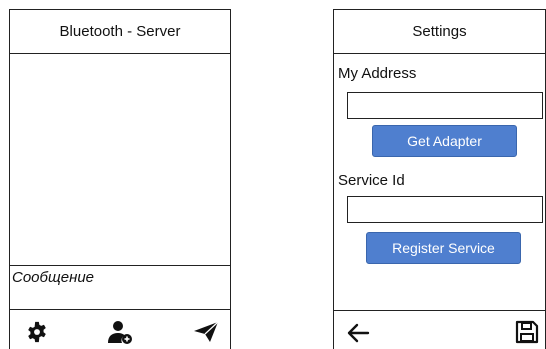 This screenshot has width=546, height=349. Describe the element at coordinates (206, 332) in the screenshot. I see `send-icon` at that location.